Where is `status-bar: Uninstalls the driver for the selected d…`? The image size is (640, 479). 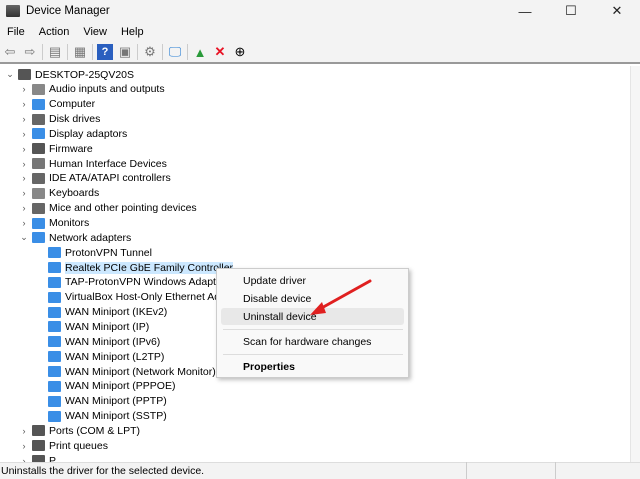
status-bar: Uninstalls the driver for the selected d… is located at coordinates (320, 470).